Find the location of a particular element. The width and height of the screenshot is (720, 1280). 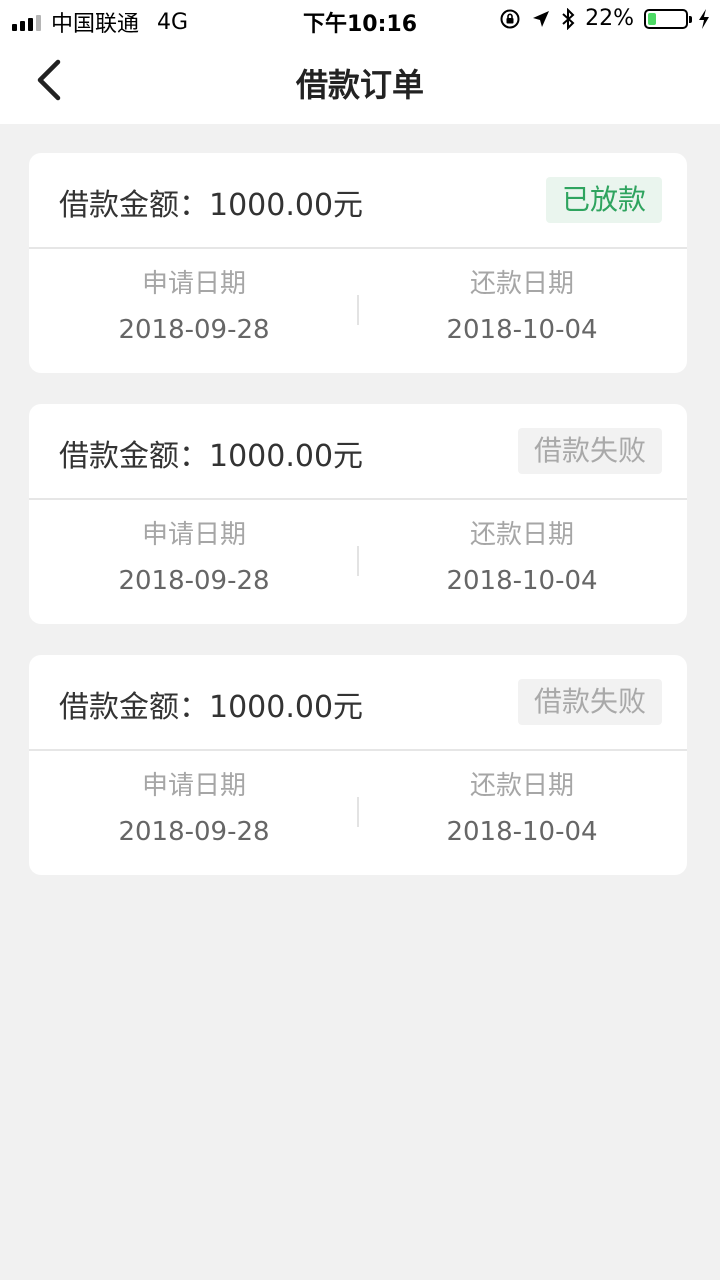

page-title: 借款订单 is located at coordinates (359, 85).